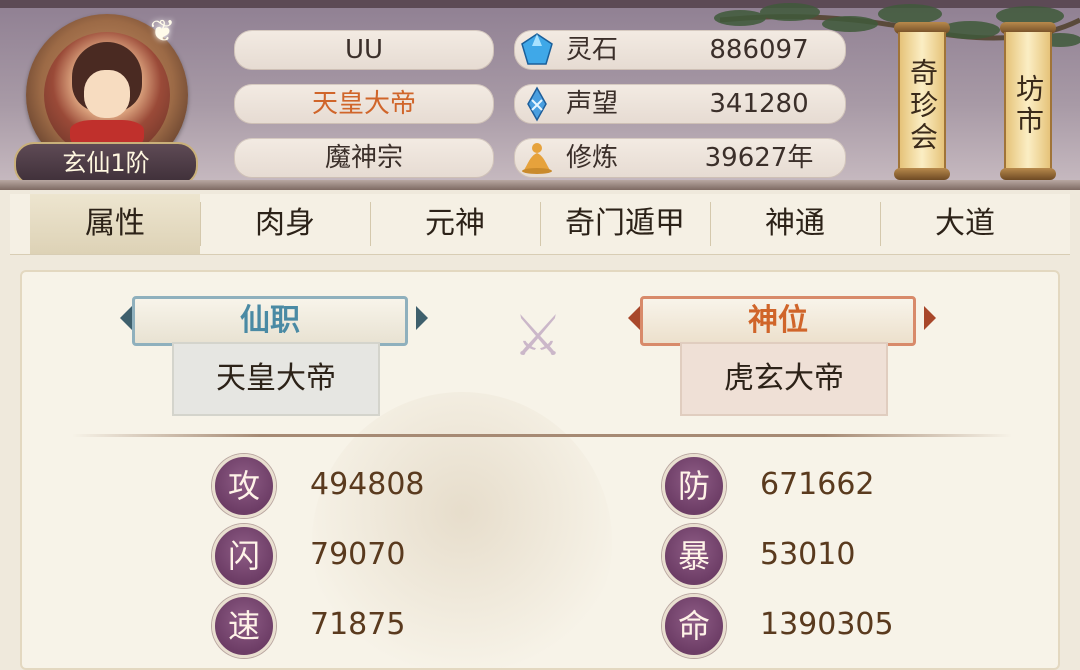 The width and height of the screenshot is (1080, 670). Describe the element at coordinates (270, 321) in the screenshot. I see `immortal-office-label: 仙职` at that location.